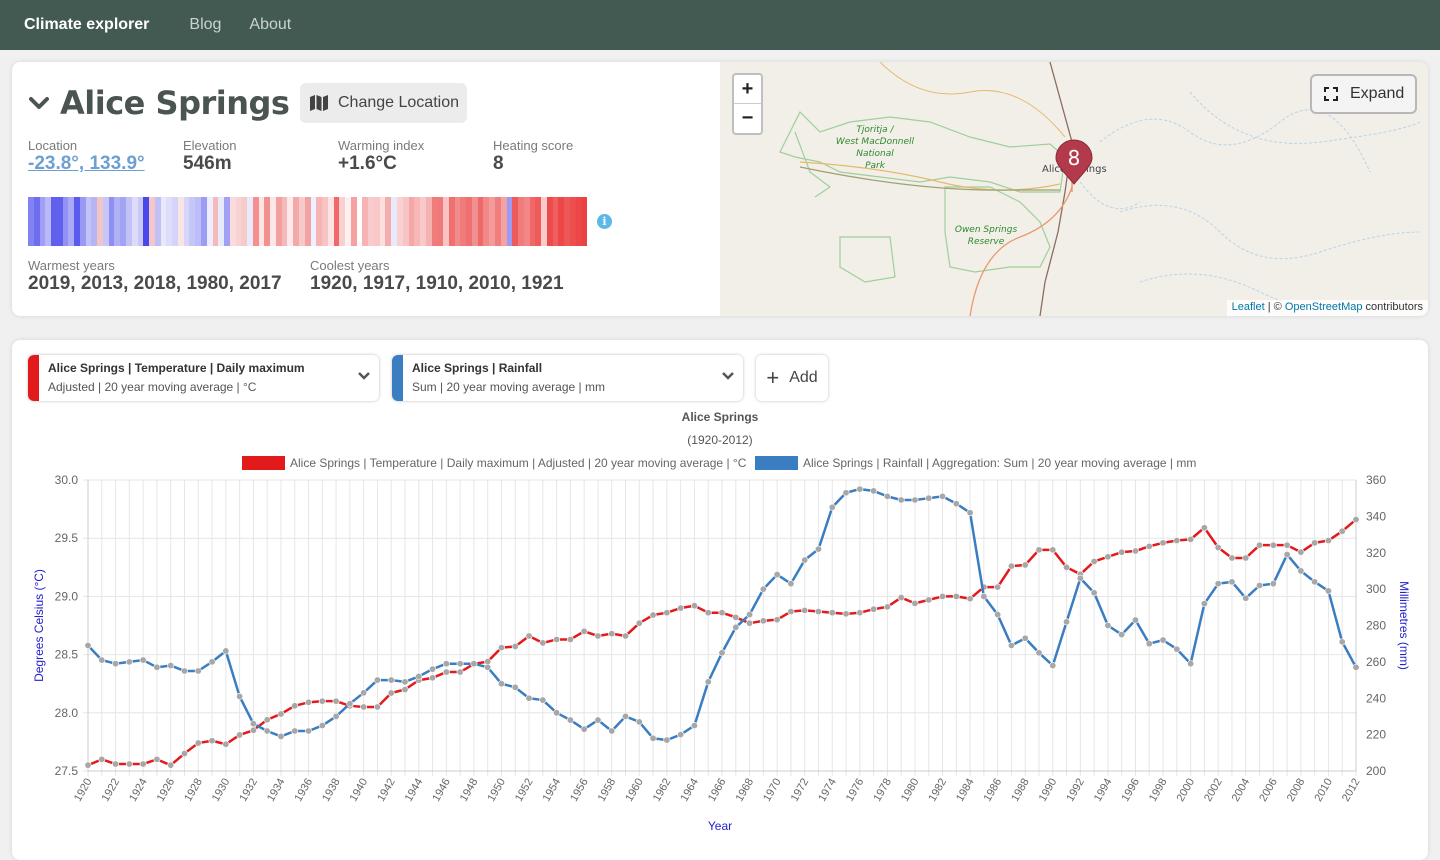 This screenshot has width=1440, height=860. Describe the element at coordinates (270, 25) in the screenshot. I see `nav-link-about: About` at that location.